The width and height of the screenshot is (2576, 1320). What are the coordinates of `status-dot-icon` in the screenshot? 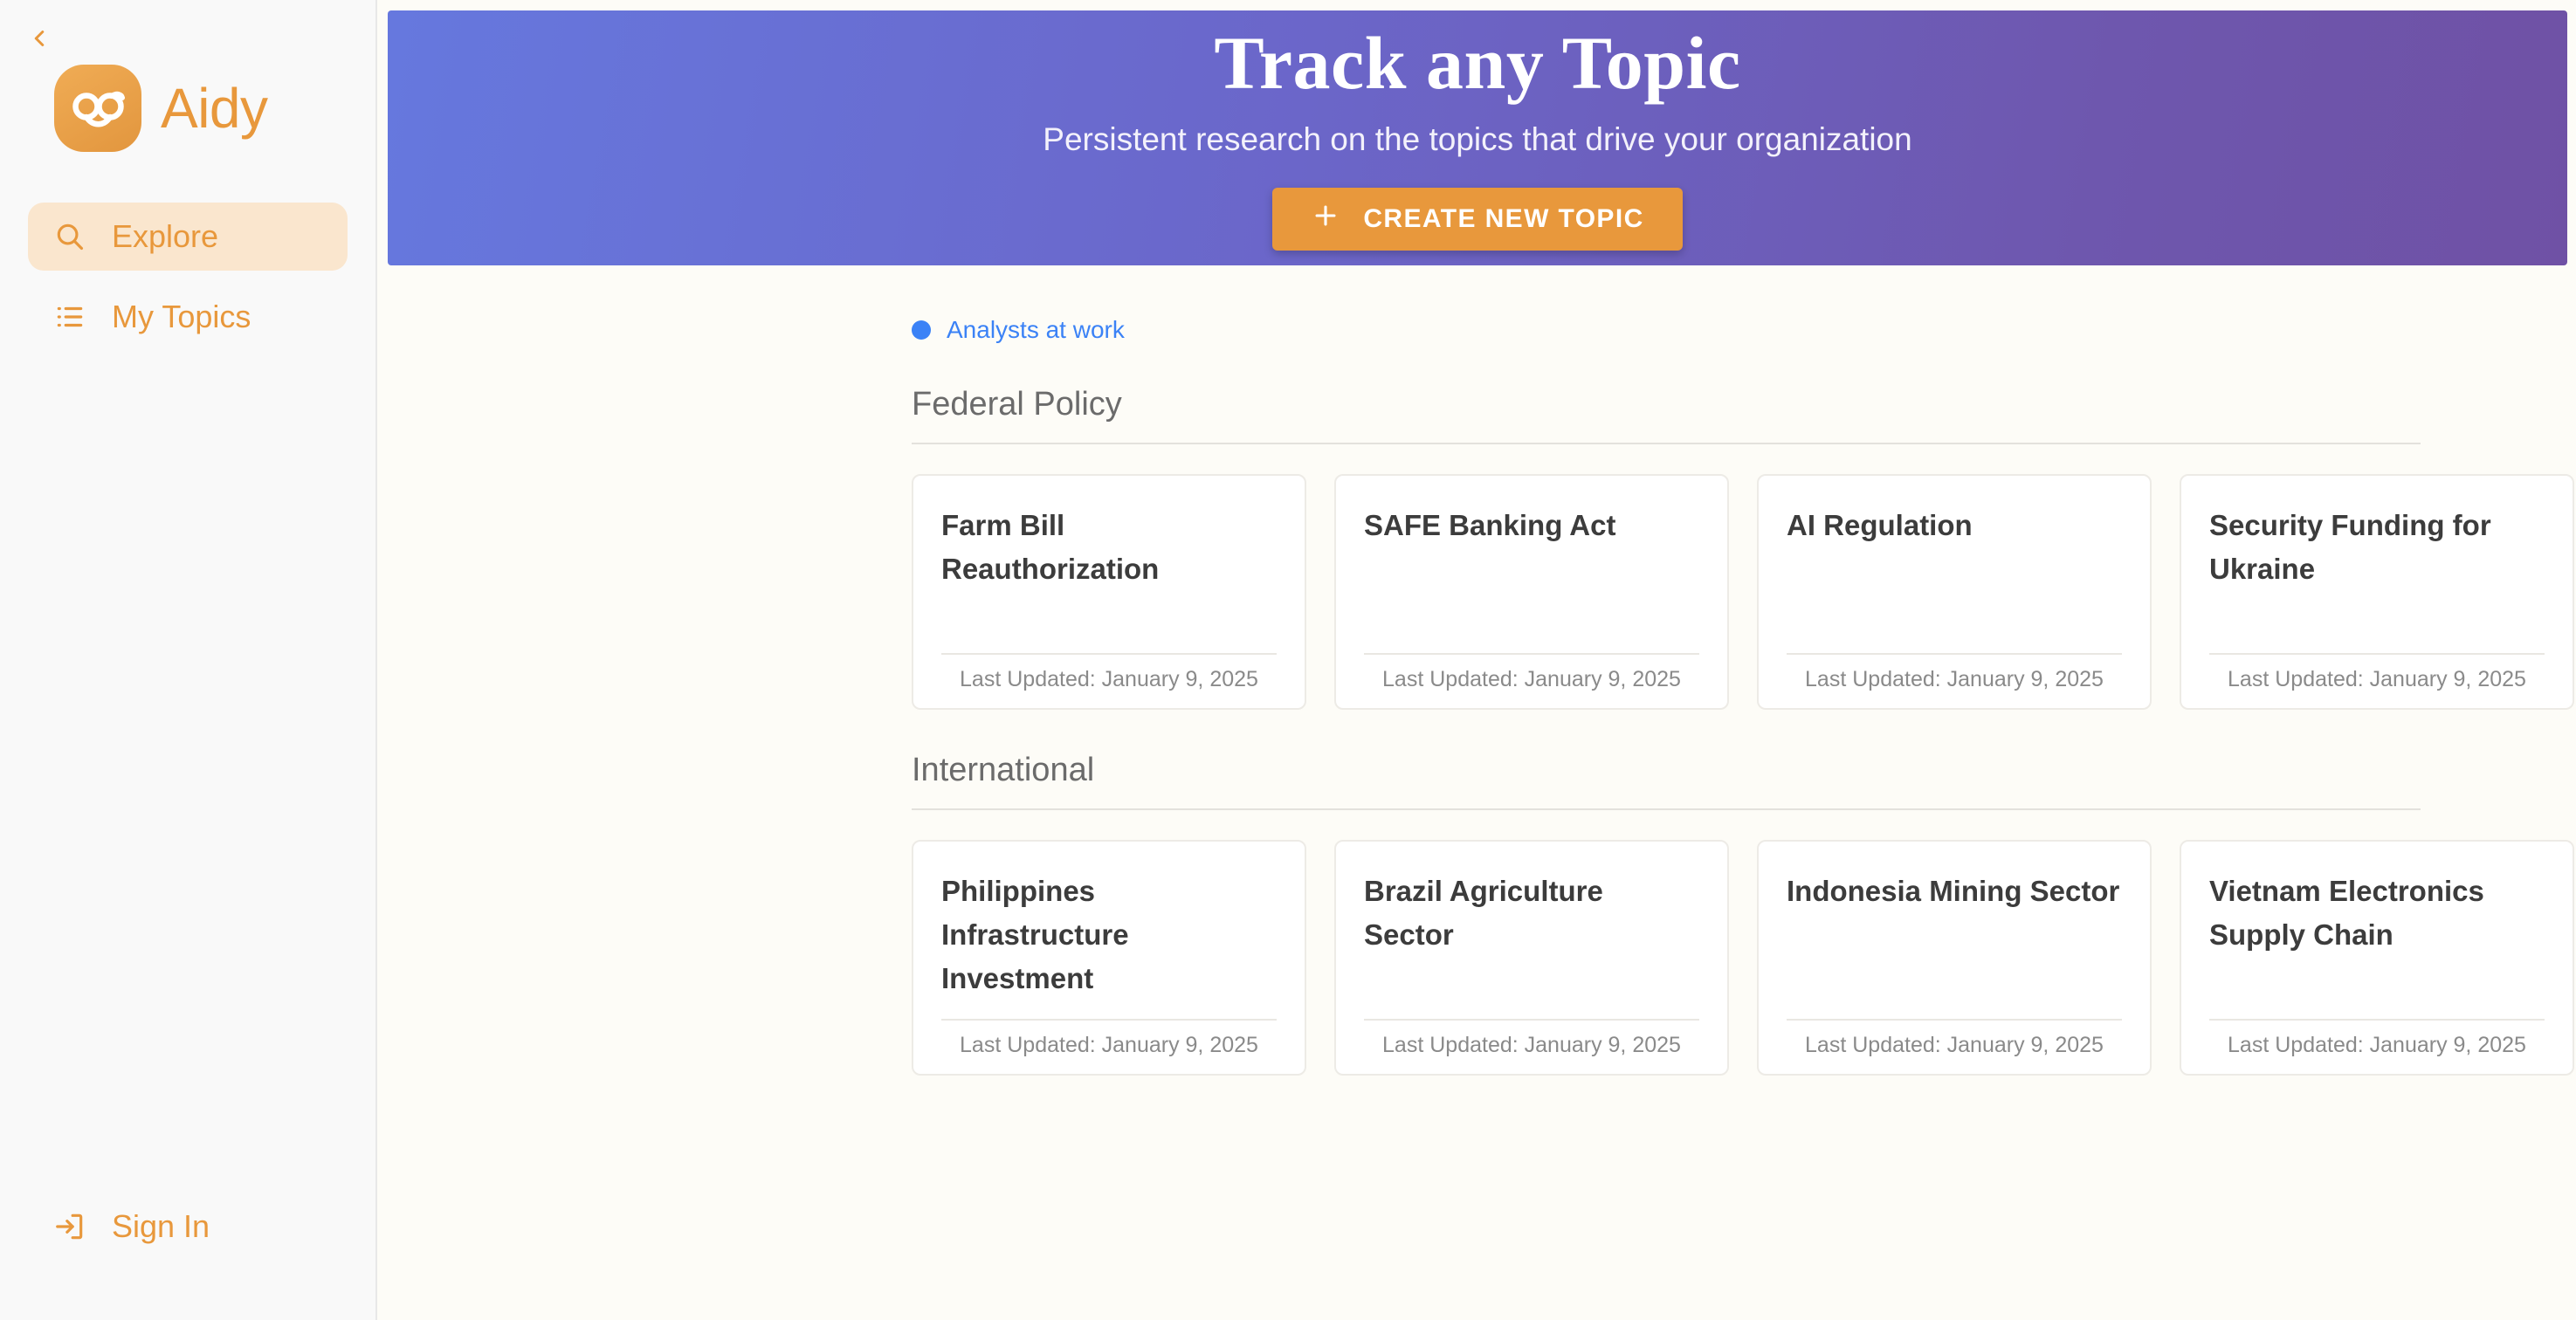 It's located at (921, 330).